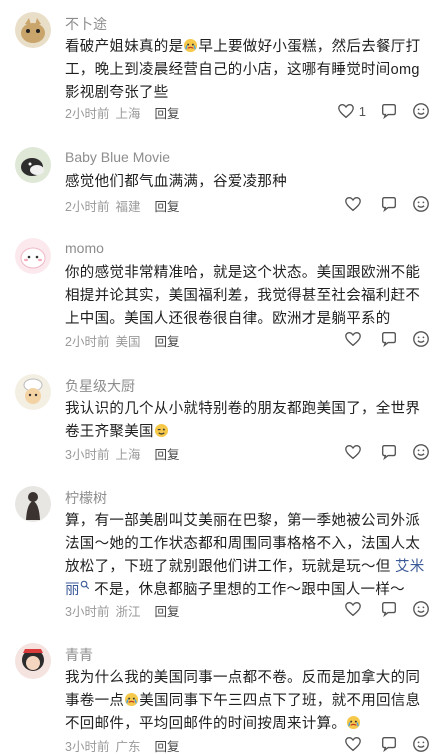 This screenshot has width=444, height=755. What do you see at coordinates (84, 248) in the screenshot?
I see `comment-author: momo` at bounding box center [84, 248].